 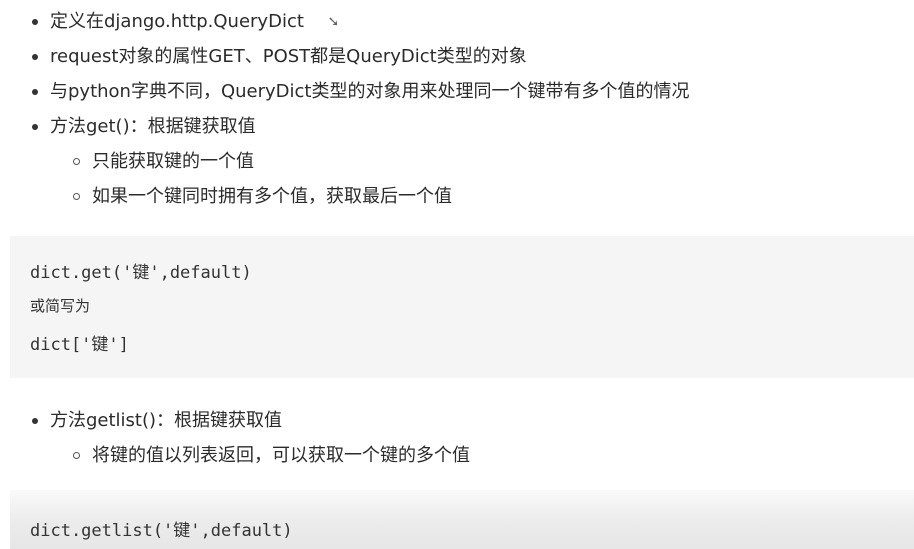 I want to click on list-item: request对象的属性GET、POST都是QueryDict类型的对象, so click(x=457, y=56).